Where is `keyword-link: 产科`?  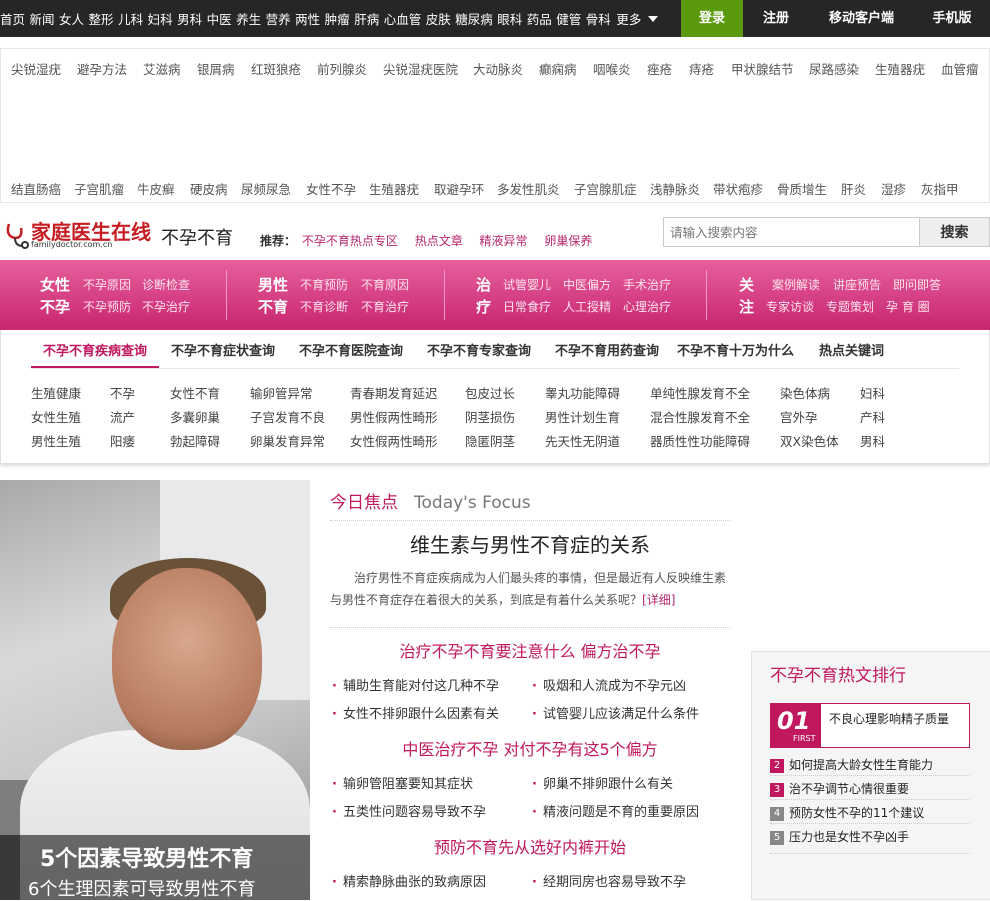 keyword-link: 产科 is located at coordinates (872, 416).